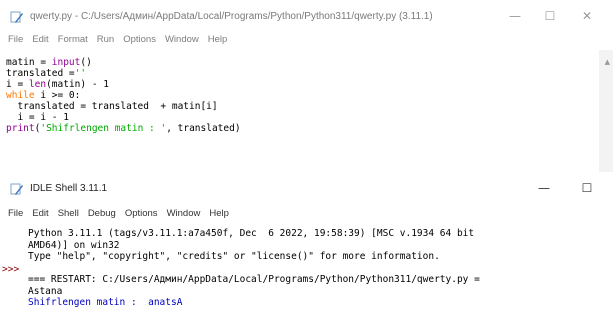 The width and height of the screenshot is (613, 320). What do you see at coordinates (37, 117) in the screenshot?
I see `code-line: i = i - 1` at bounding box center [37, 117].